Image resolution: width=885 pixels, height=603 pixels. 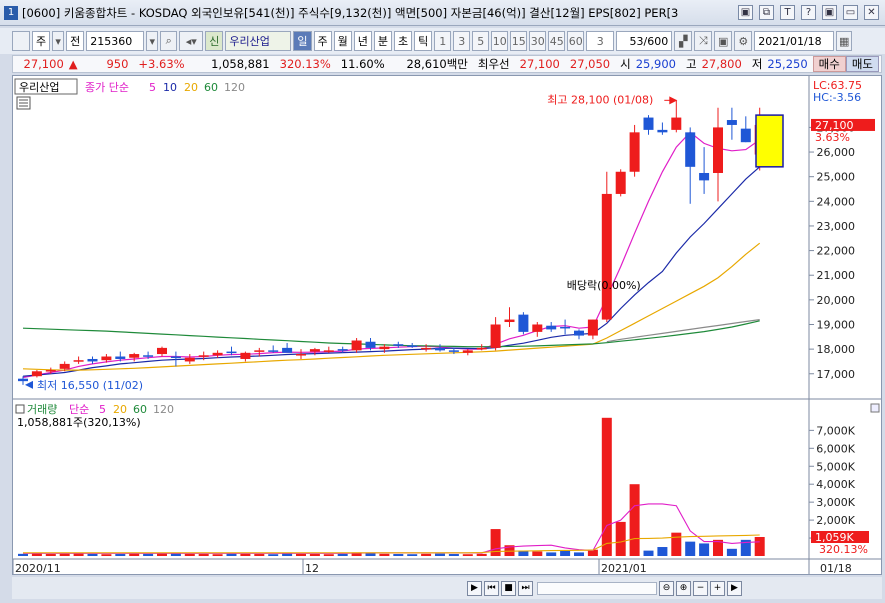 I want to click on price-tick-label: 24,000, so click(x=836, y=201).